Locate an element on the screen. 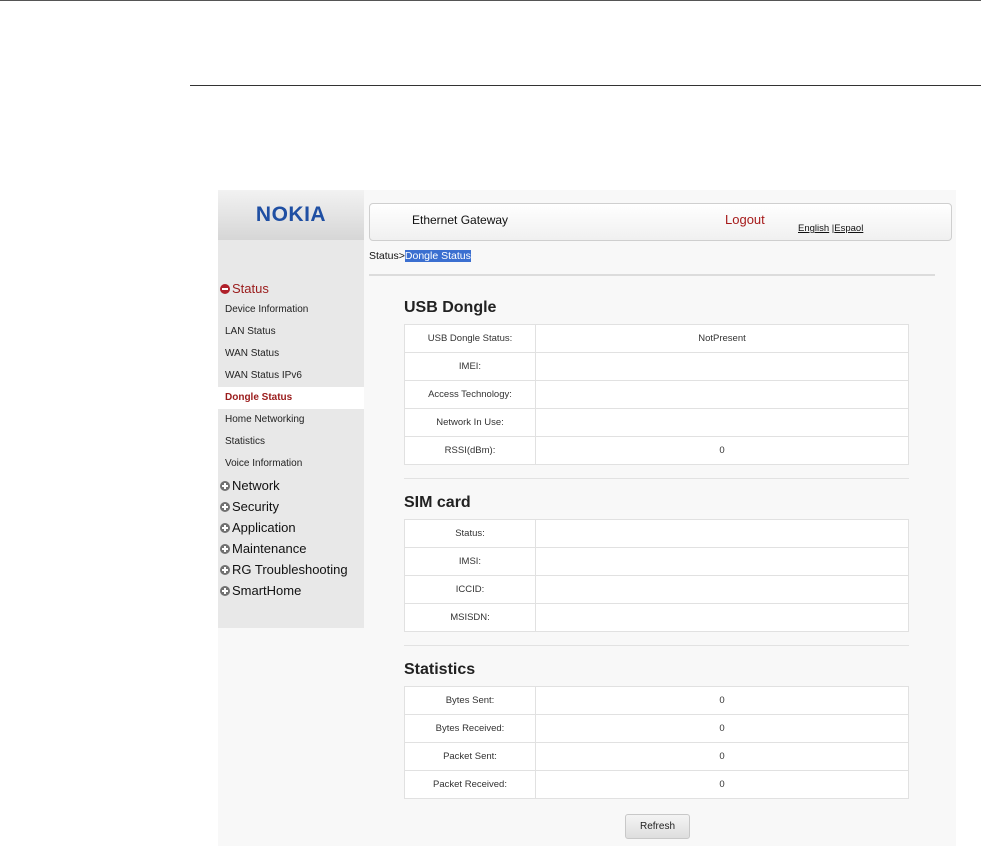 This screenshot has height=846, width=981. table-row: Status: is located at coordinates (656, 533).